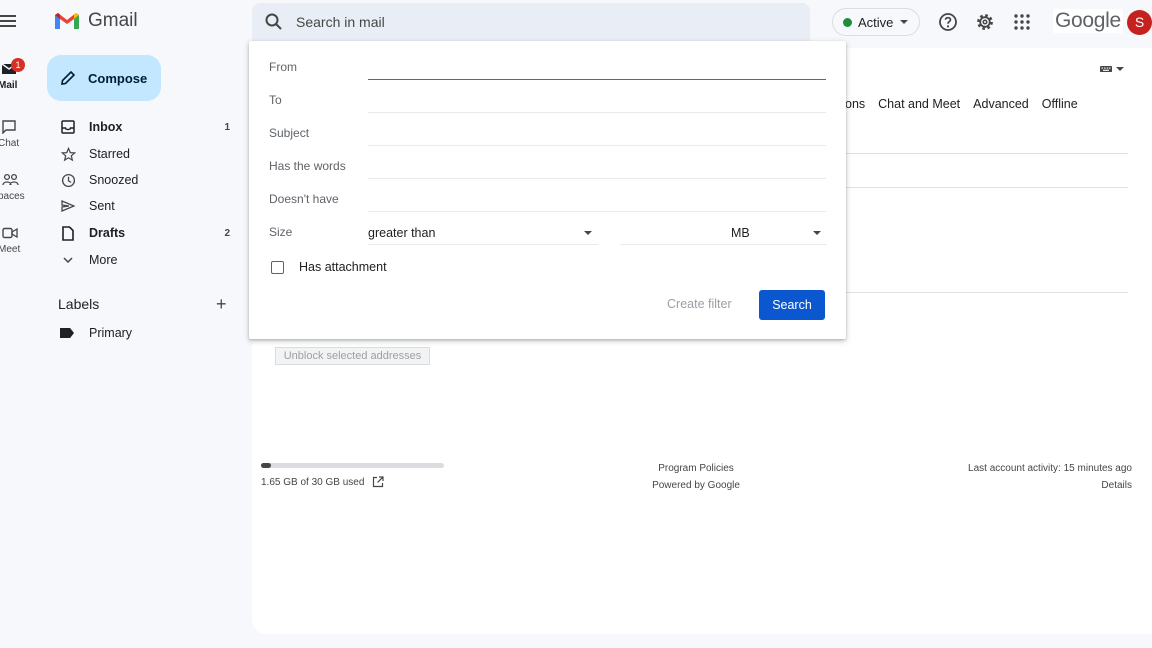 This screenshot has height=648, width=1152. I want to click on rail-chat-label: Chat, so click(10, 143).